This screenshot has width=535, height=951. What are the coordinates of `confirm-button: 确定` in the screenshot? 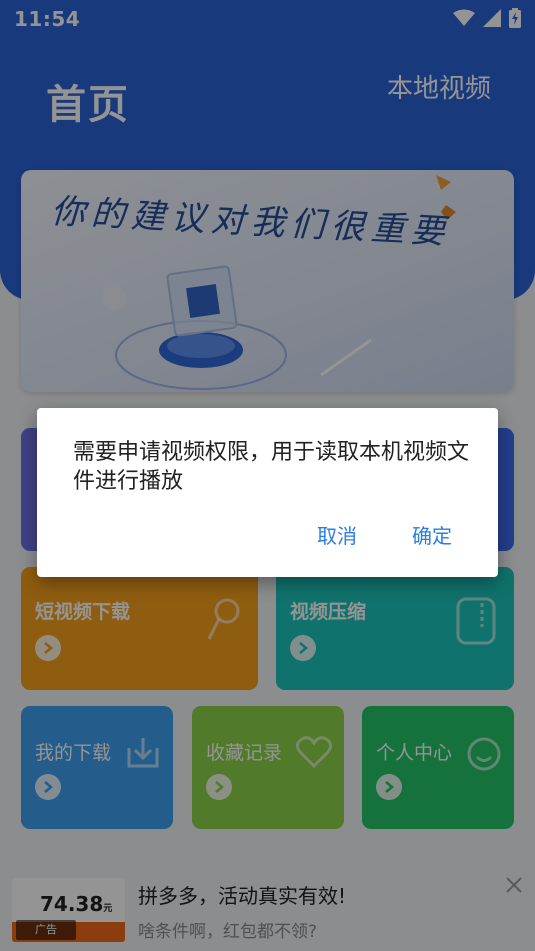 It's located at (432, 534).